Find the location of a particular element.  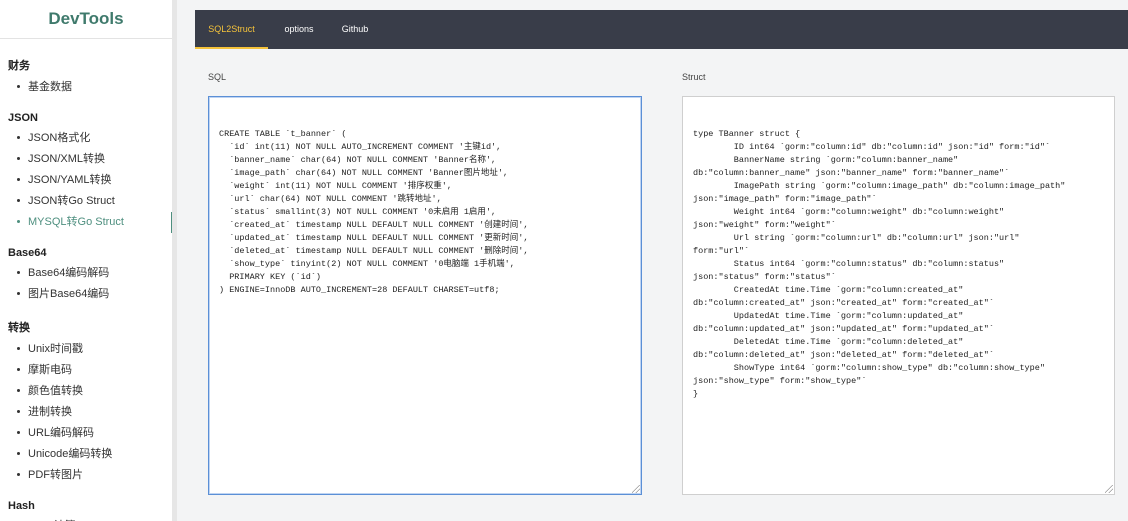

sidebar-item: 摩斯电码 is located at coordinates (86, 370).